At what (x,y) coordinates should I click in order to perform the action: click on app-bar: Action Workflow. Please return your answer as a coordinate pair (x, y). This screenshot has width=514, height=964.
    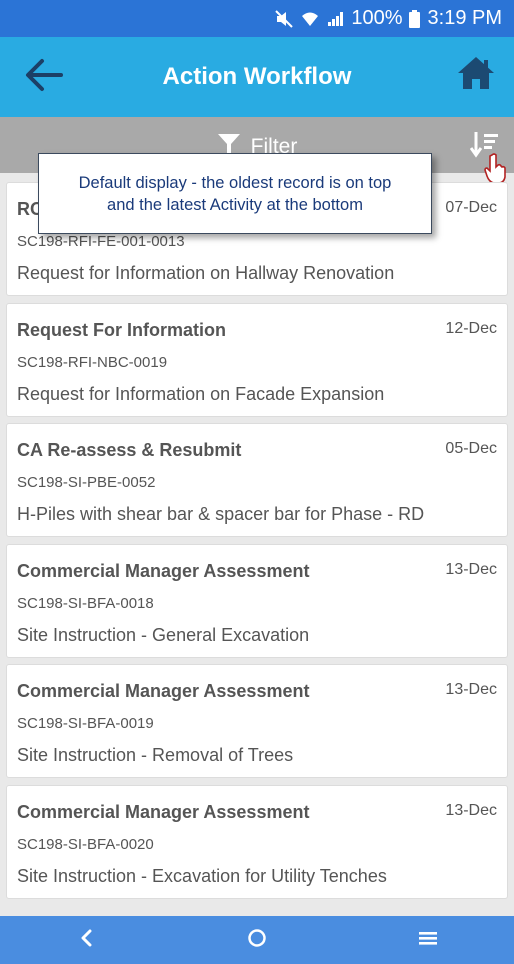
    Looking at the image, I should click on (257, 77).